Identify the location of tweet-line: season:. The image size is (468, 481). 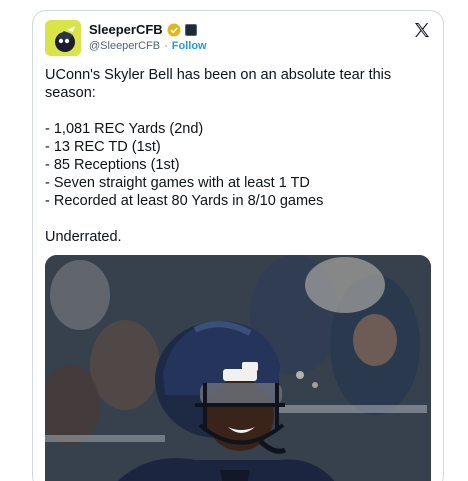
(70, 93).